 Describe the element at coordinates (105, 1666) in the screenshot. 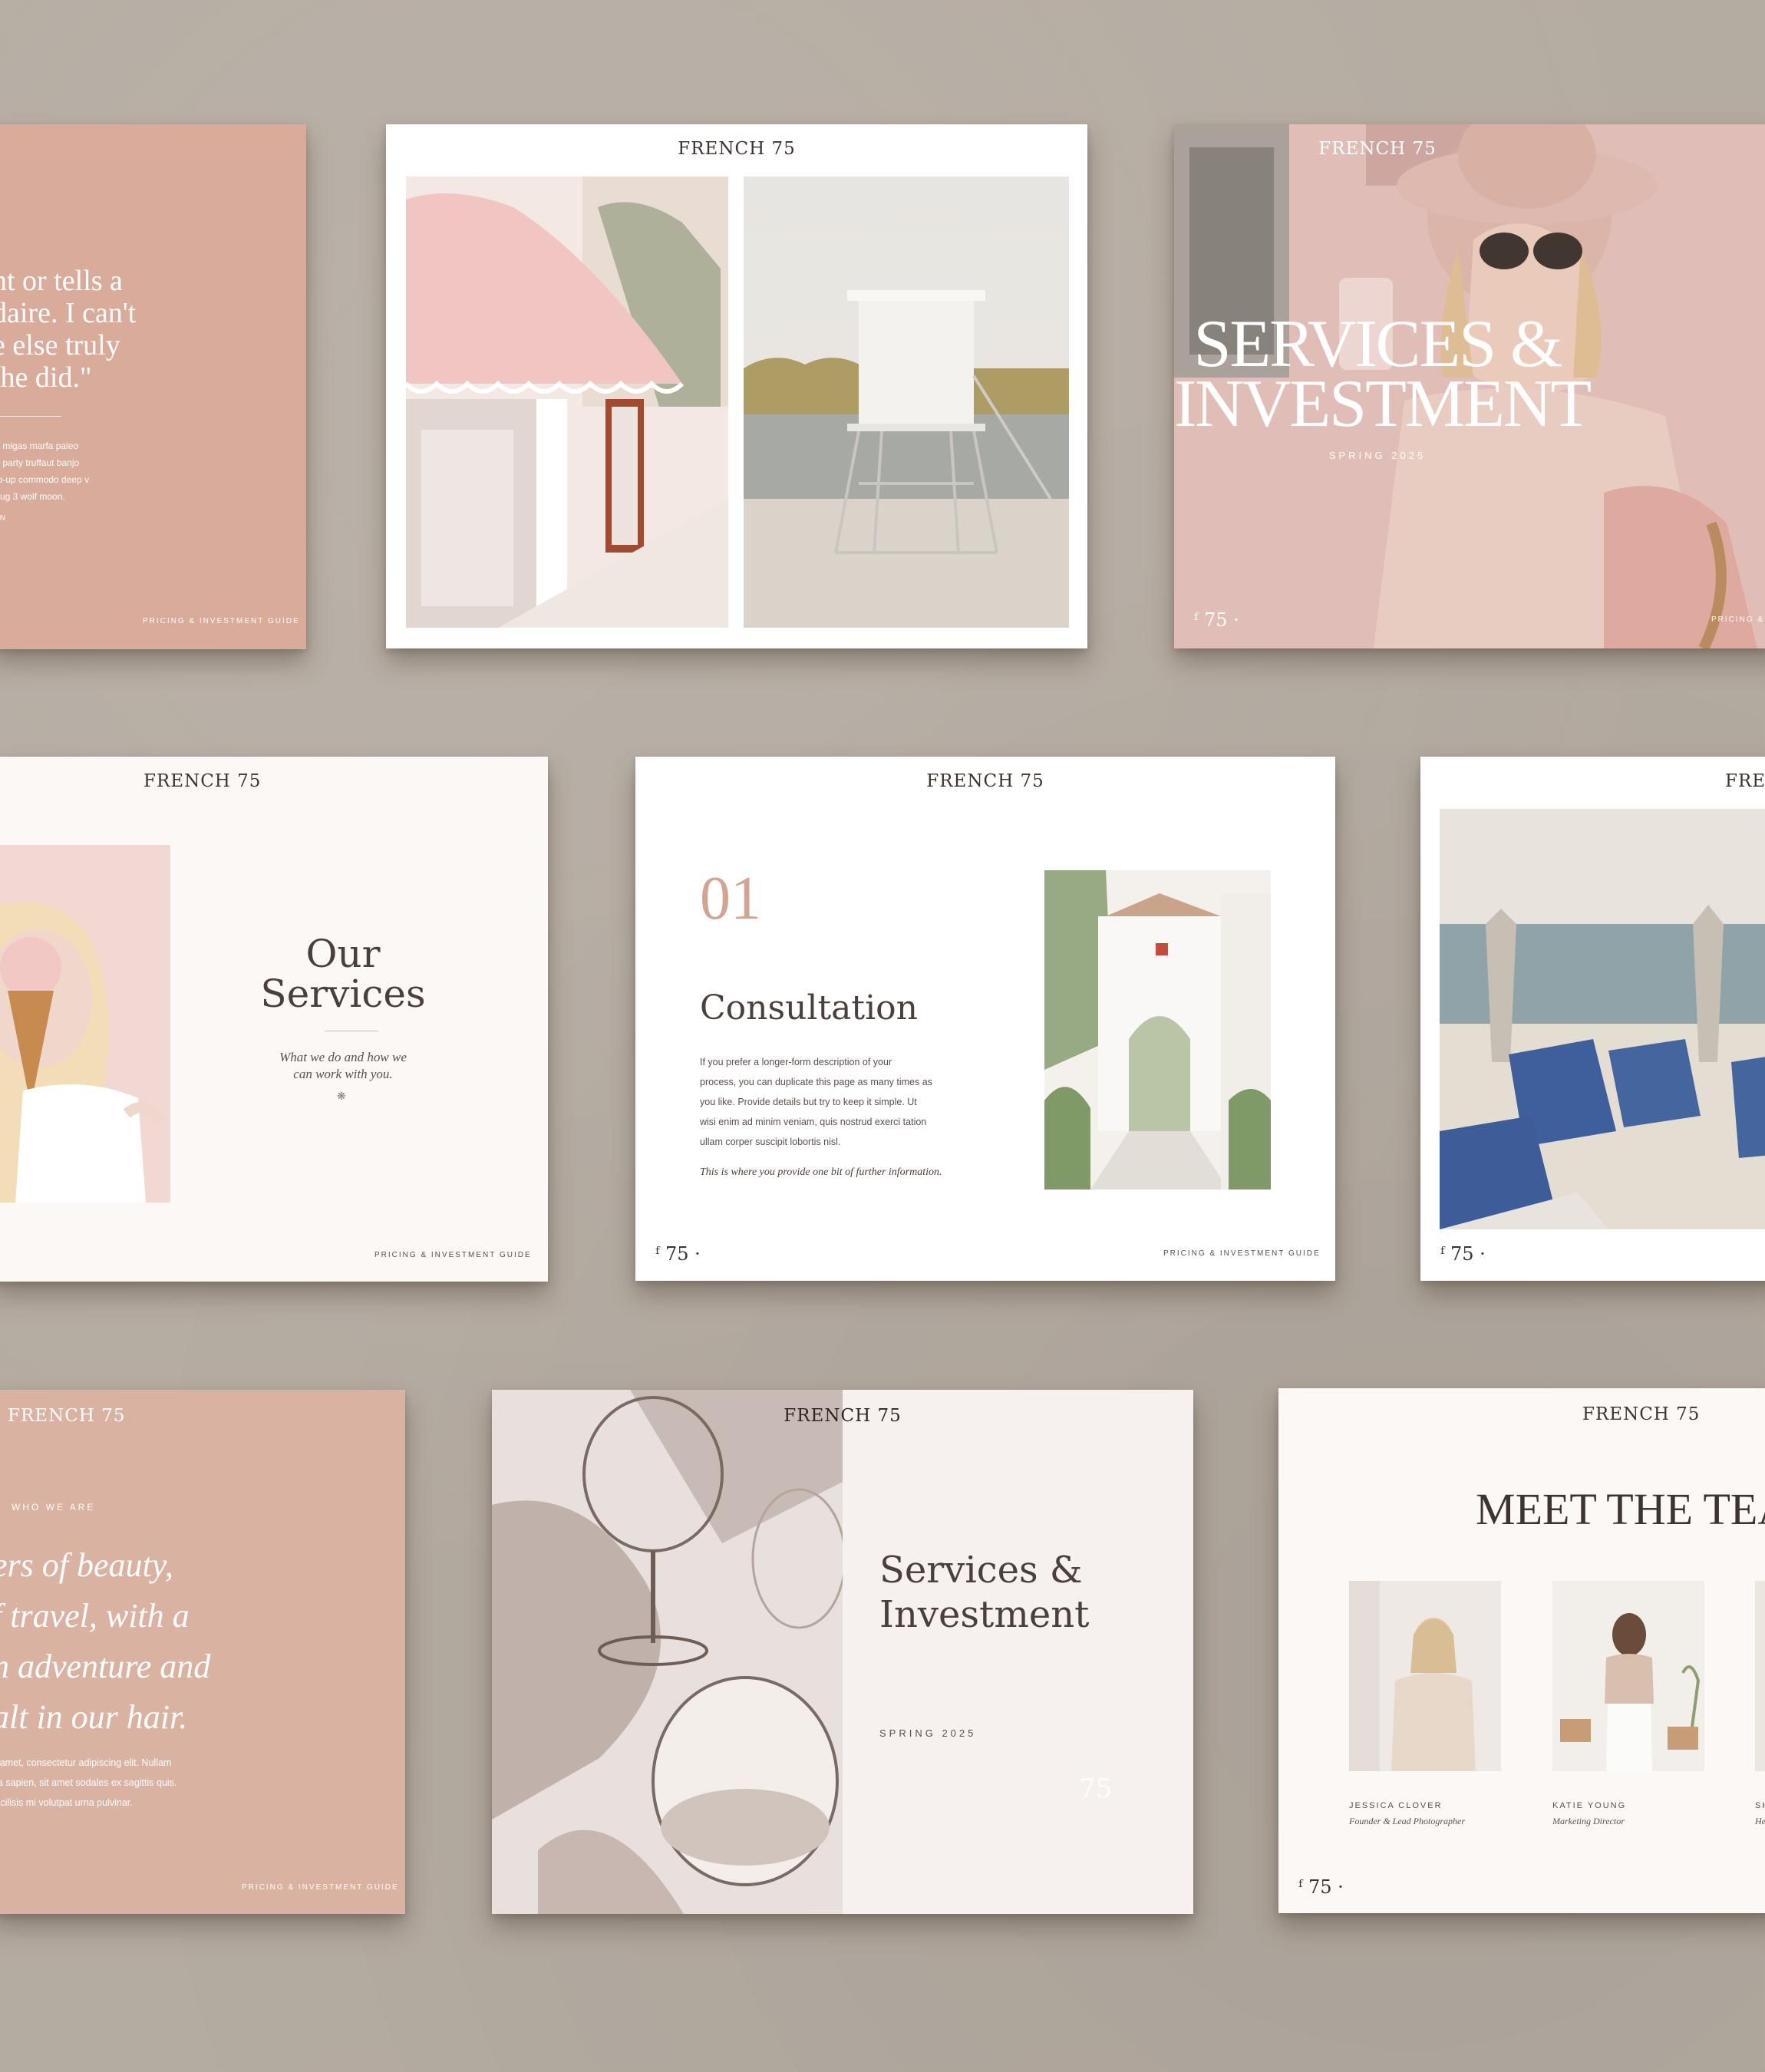

I see `script-line: n adventure and` at that location.